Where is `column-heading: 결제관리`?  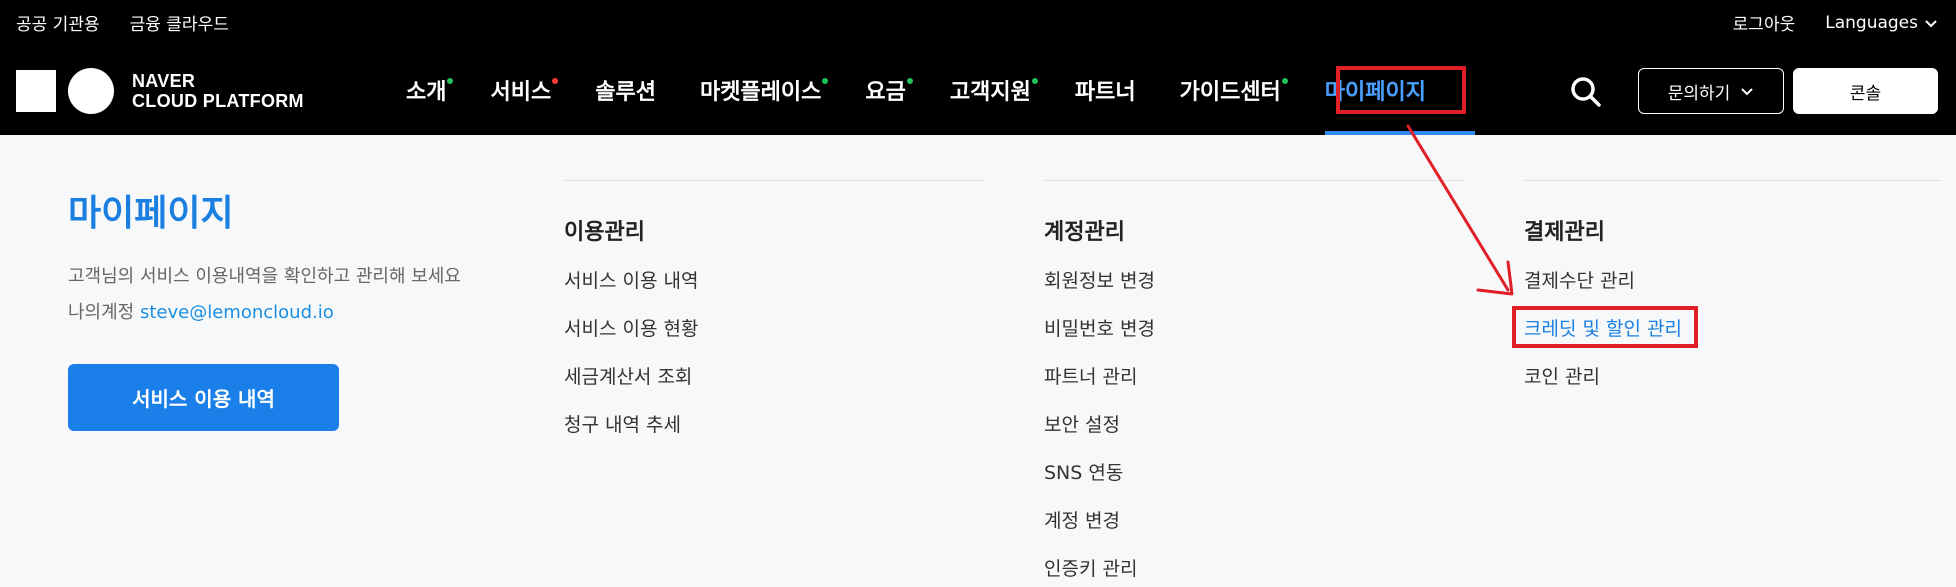 column-heading: 결제관리 is located at coordinates (1564, 232).